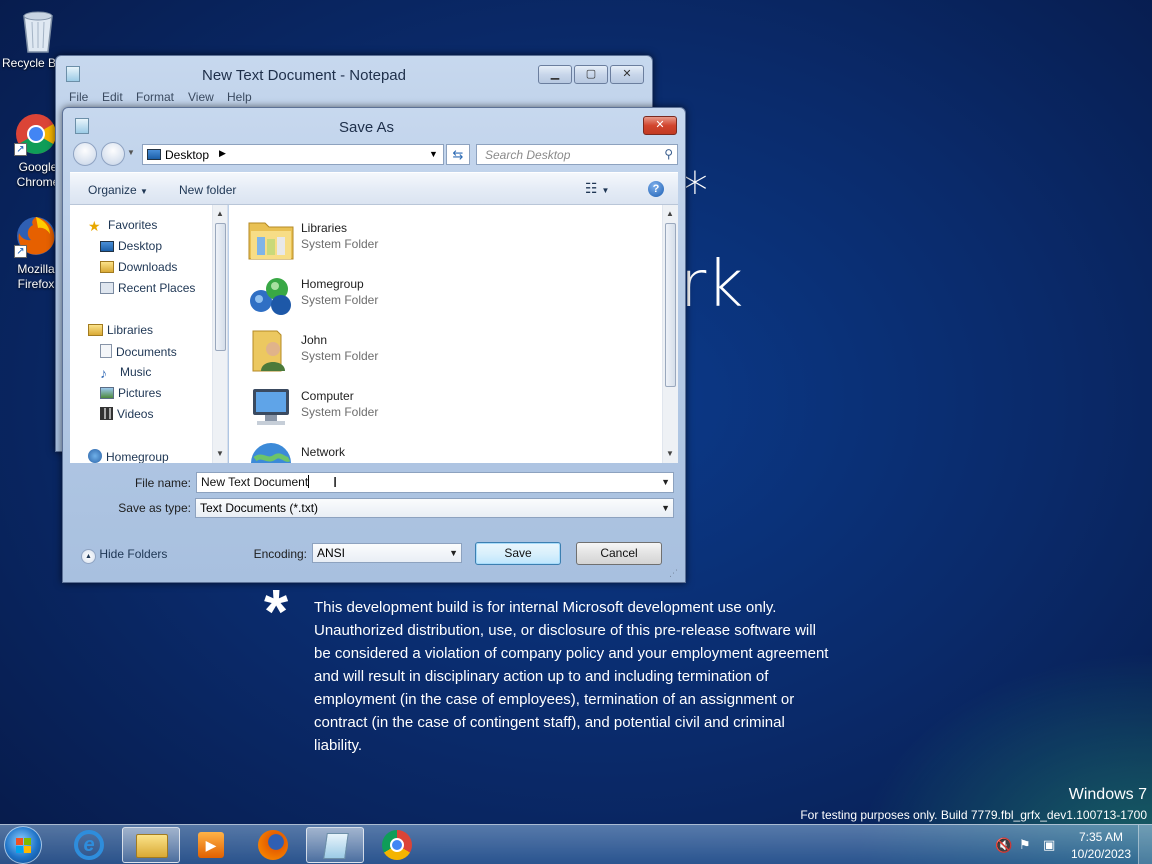  Describe the element at coordinates (140, 393) in the screenshot. I see `nav-pictures-label: Pictures` at that location.